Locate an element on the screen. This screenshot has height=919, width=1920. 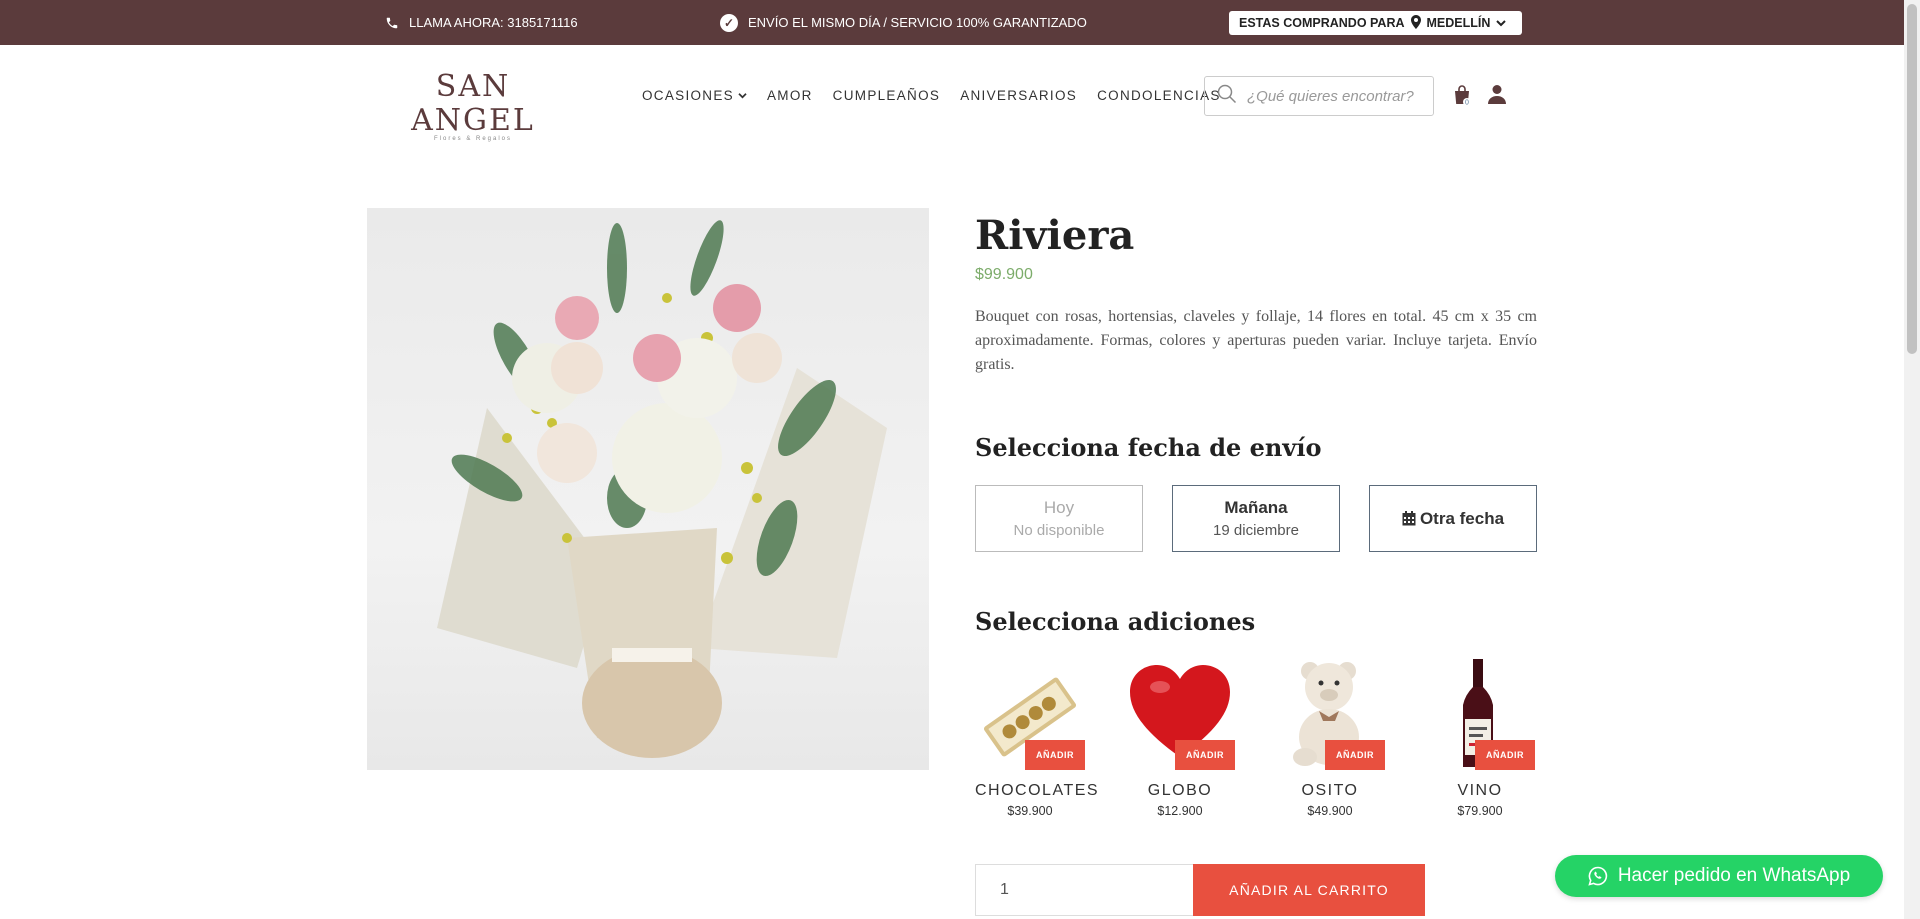
addon-price: $49.900 is located at coordinates (1330, 811).